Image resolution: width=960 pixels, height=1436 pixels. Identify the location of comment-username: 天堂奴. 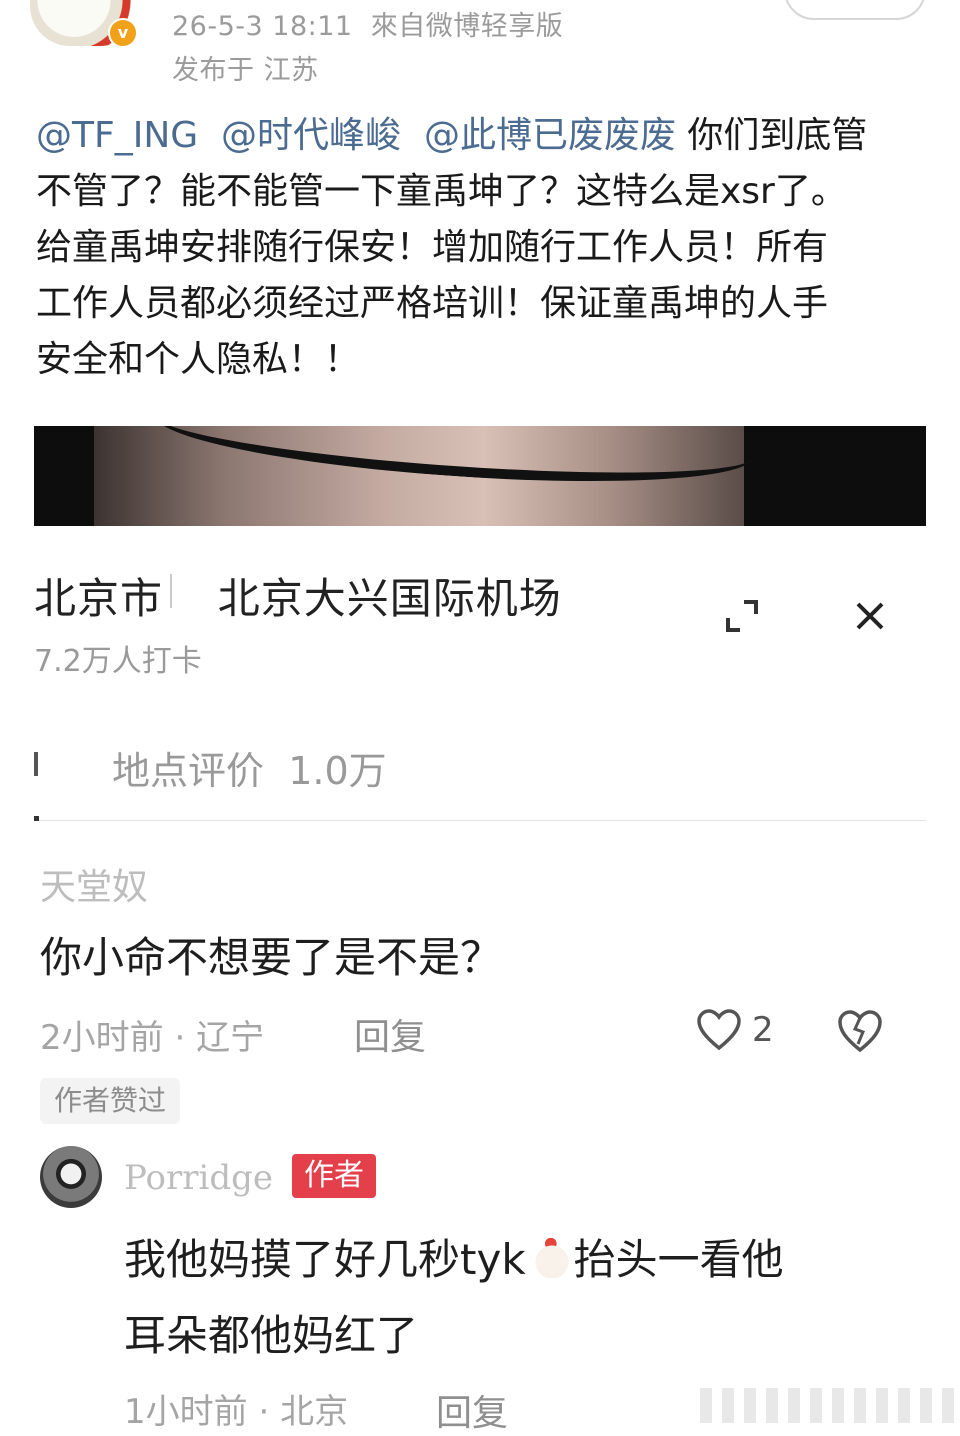
(94, 884).